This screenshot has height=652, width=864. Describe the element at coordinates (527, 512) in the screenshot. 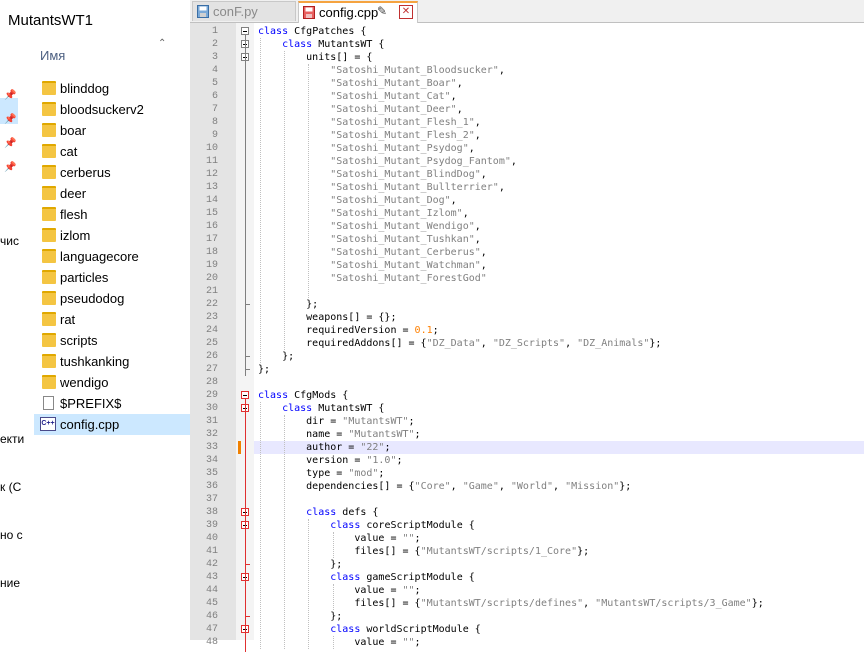

I see `code-line: 38 class defs {` at that location.